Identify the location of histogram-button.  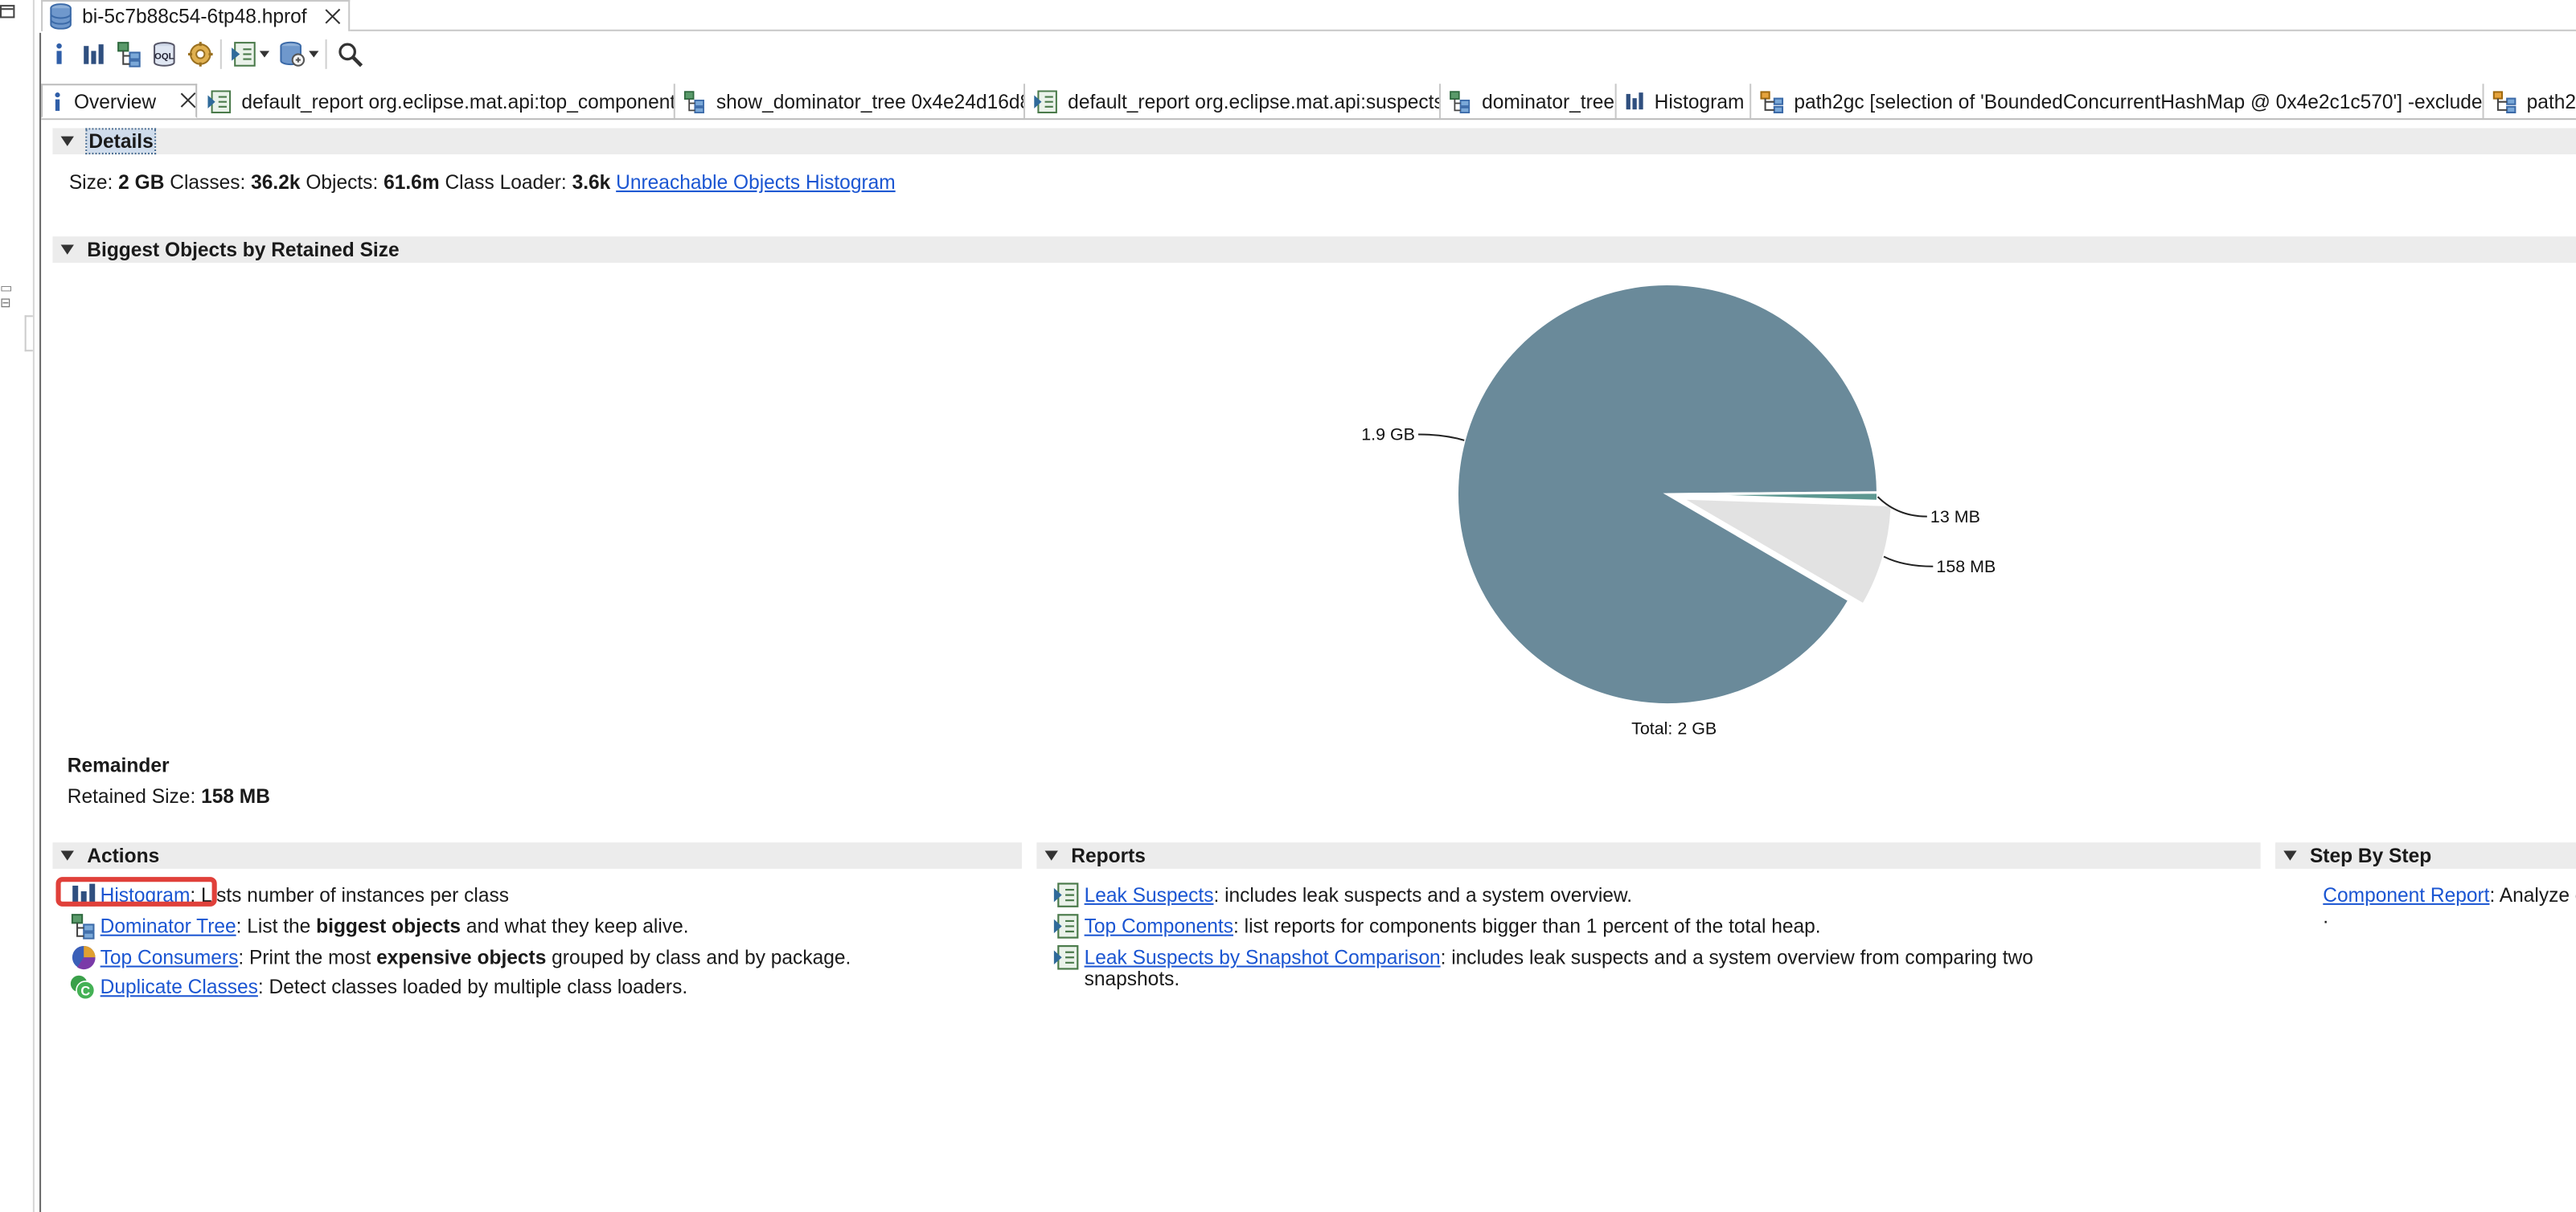
(93, 54).